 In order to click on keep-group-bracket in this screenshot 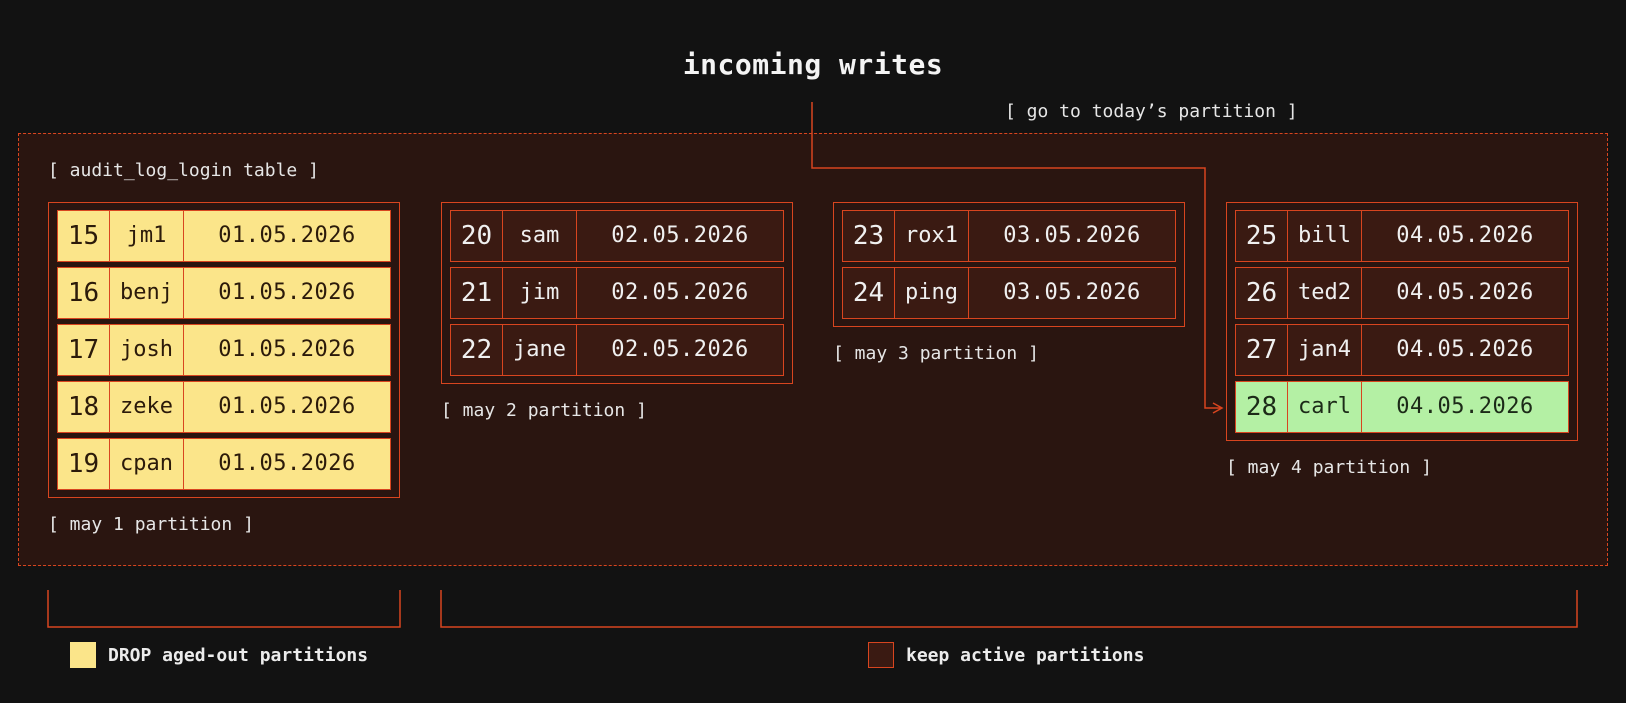, I will do `click(1009, 609)`.